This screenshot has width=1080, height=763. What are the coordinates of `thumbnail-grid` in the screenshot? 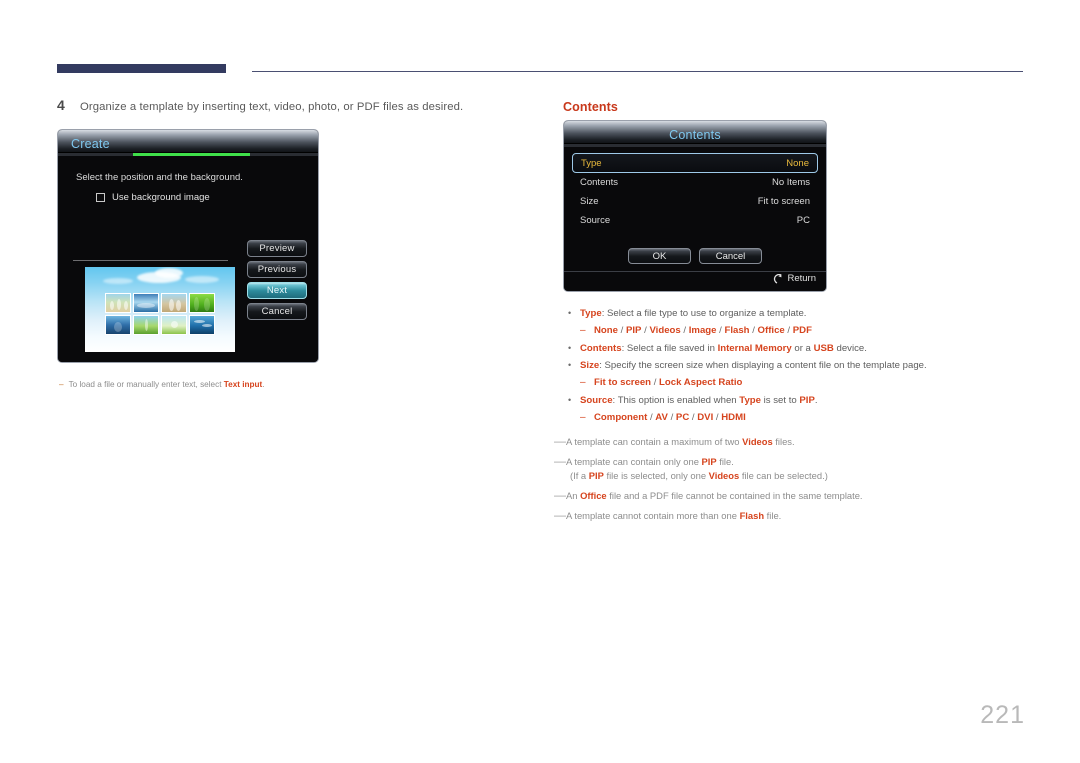 It's located at (161, 314).